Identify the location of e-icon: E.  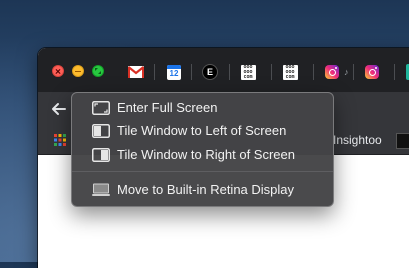
(210, 72).